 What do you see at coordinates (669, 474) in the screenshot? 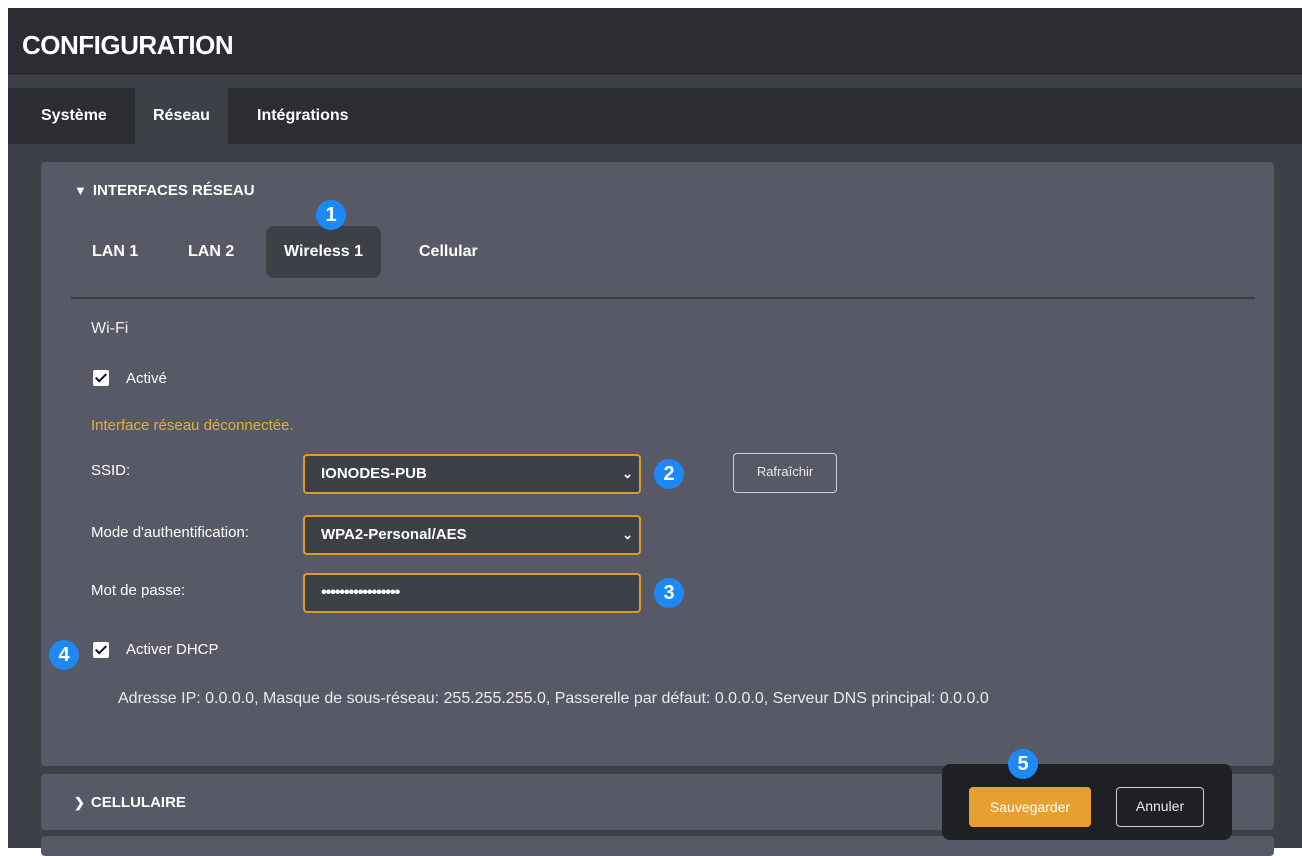
I see `callout-badge-2: 2` at bounding box center [669, 474].